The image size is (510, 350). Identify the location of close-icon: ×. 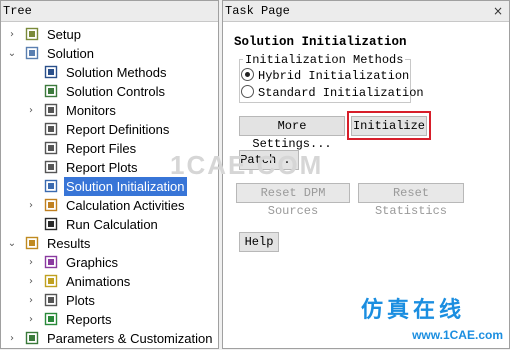
(498, 11).